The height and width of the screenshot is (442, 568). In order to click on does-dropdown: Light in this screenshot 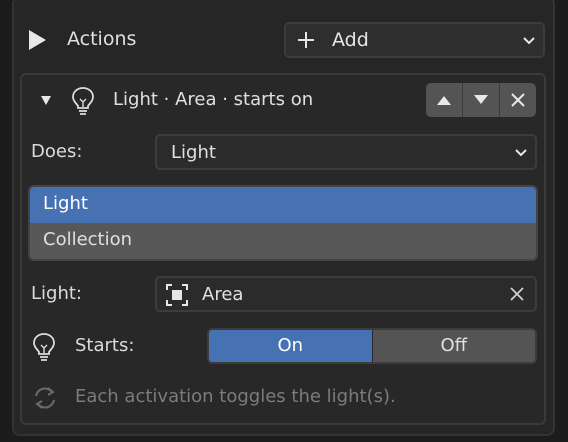, I will do `click(346, 152)`.